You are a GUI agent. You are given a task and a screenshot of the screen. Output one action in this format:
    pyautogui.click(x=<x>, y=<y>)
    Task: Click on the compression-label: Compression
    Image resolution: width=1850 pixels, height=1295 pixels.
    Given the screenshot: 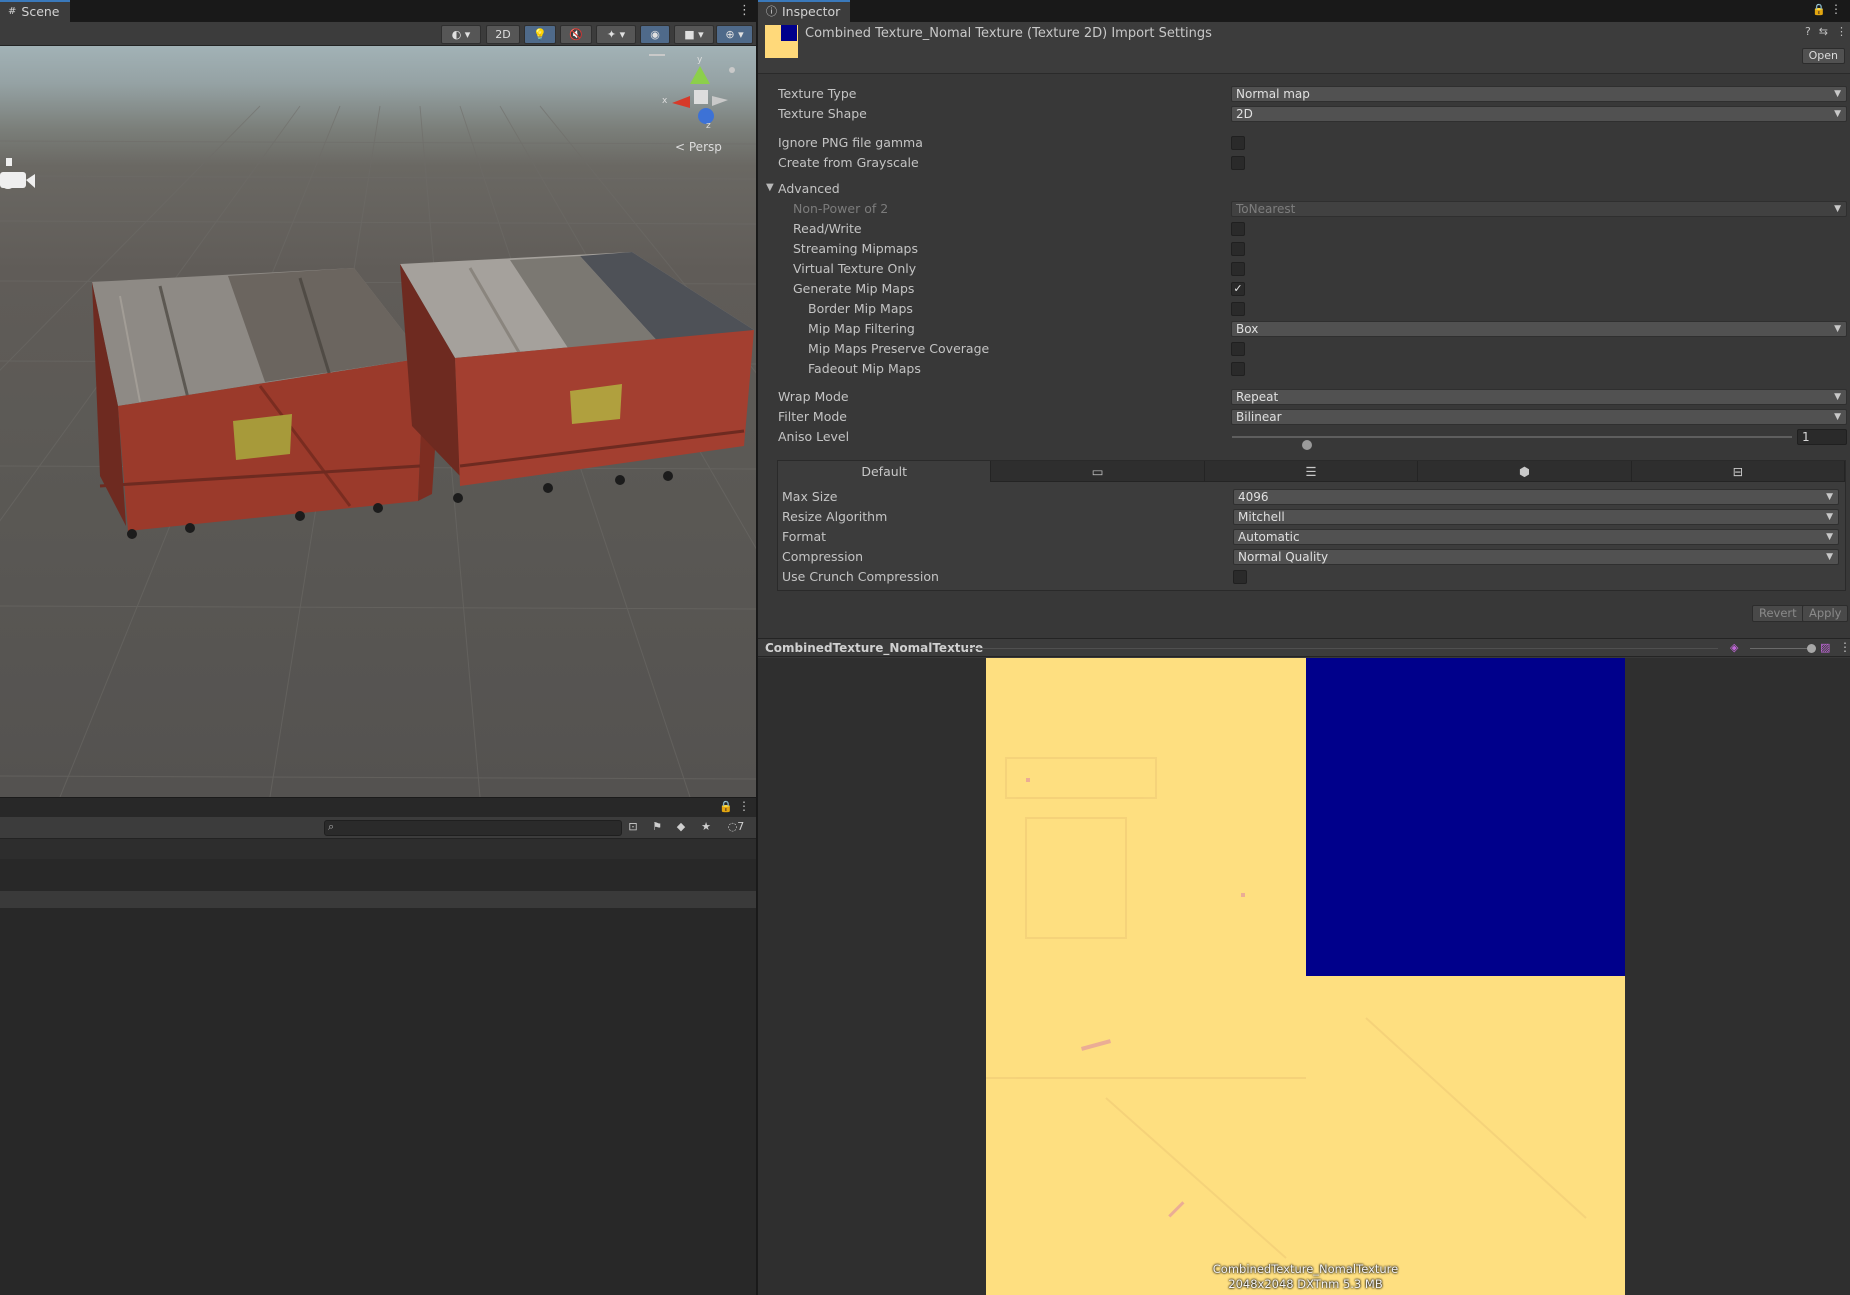 What is the action you would take?
    pyautogui.click(x=823, y=556)
    